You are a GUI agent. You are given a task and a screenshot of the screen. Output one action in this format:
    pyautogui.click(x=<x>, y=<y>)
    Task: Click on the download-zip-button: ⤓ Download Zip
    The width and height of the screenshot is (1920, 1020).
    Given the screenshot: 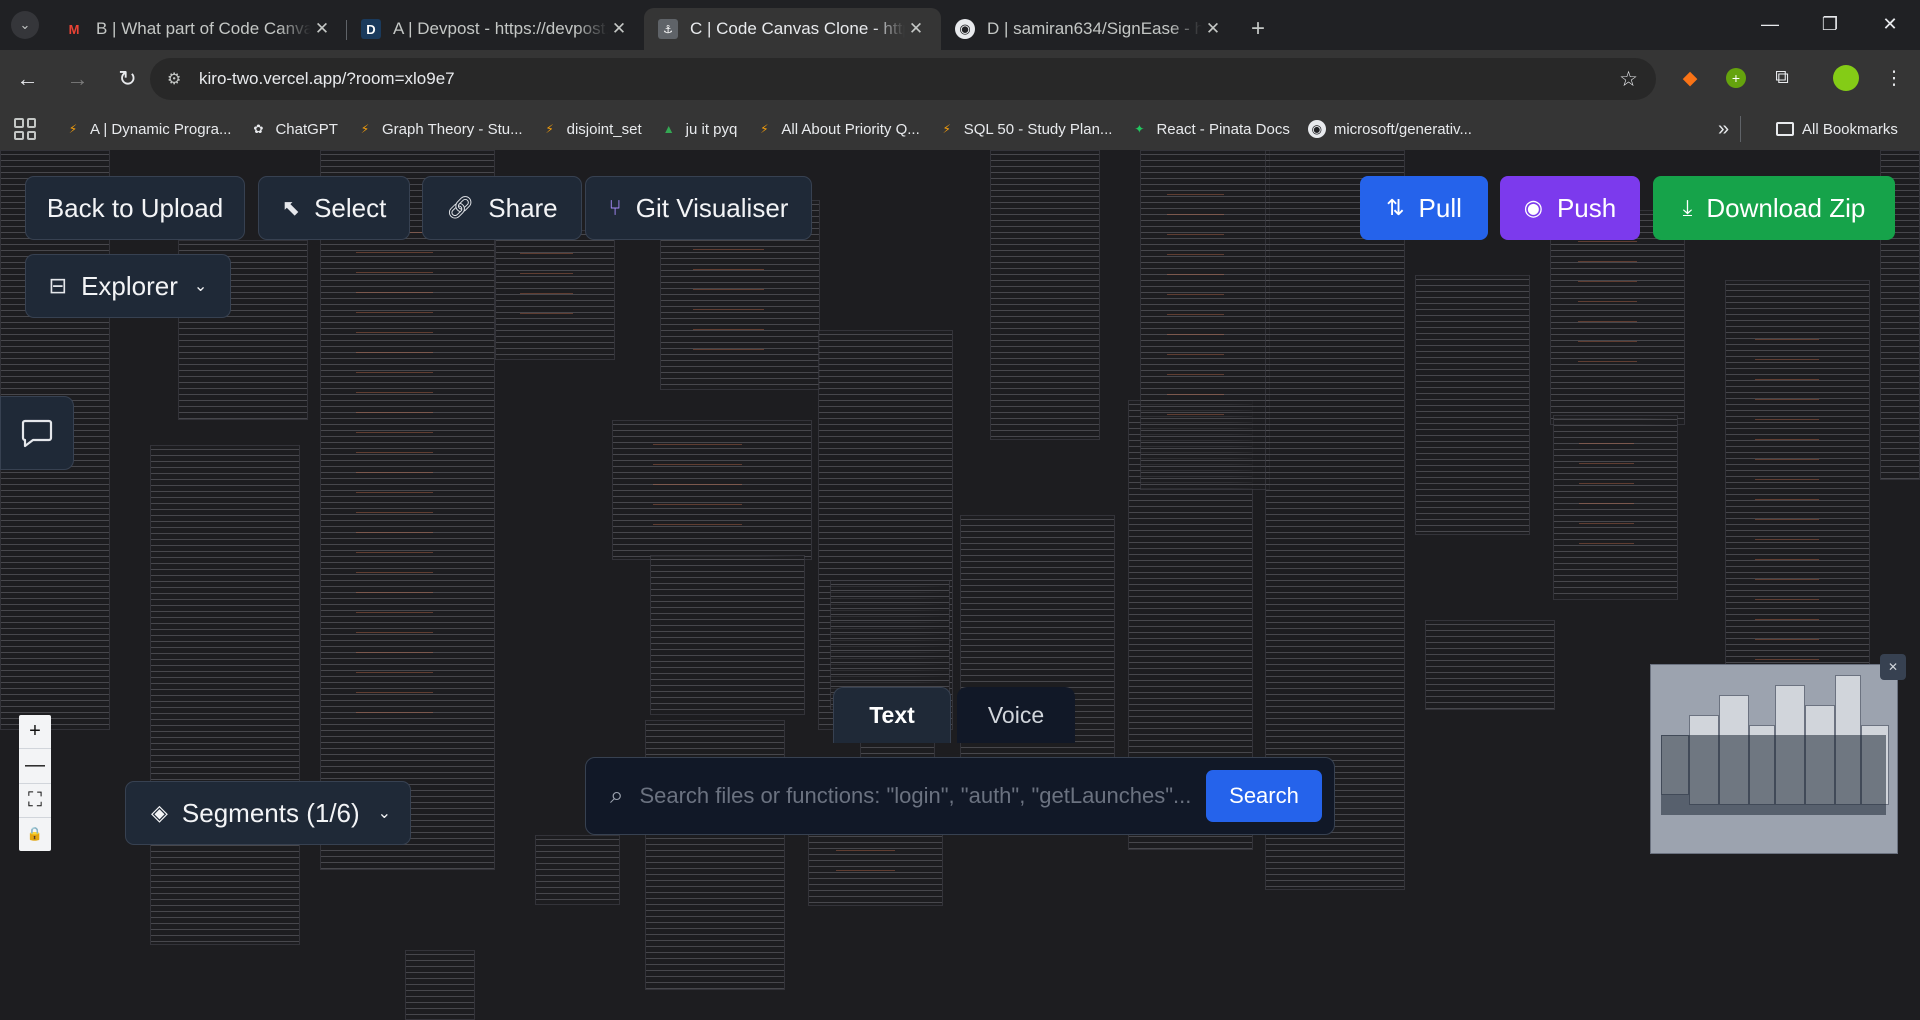 What is the action you would take?
    pyautogui.click(x=1774, y=208)
    